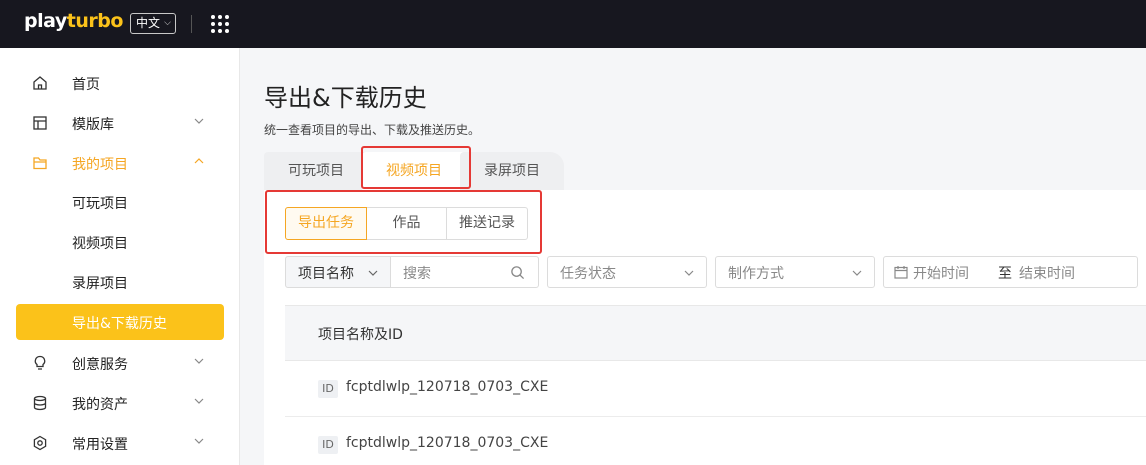 The width and height of the screenshot is (1146, 465). Describe the element at coordinates (40, 362) in the screenshot. I see `bulb-icon` at that location.